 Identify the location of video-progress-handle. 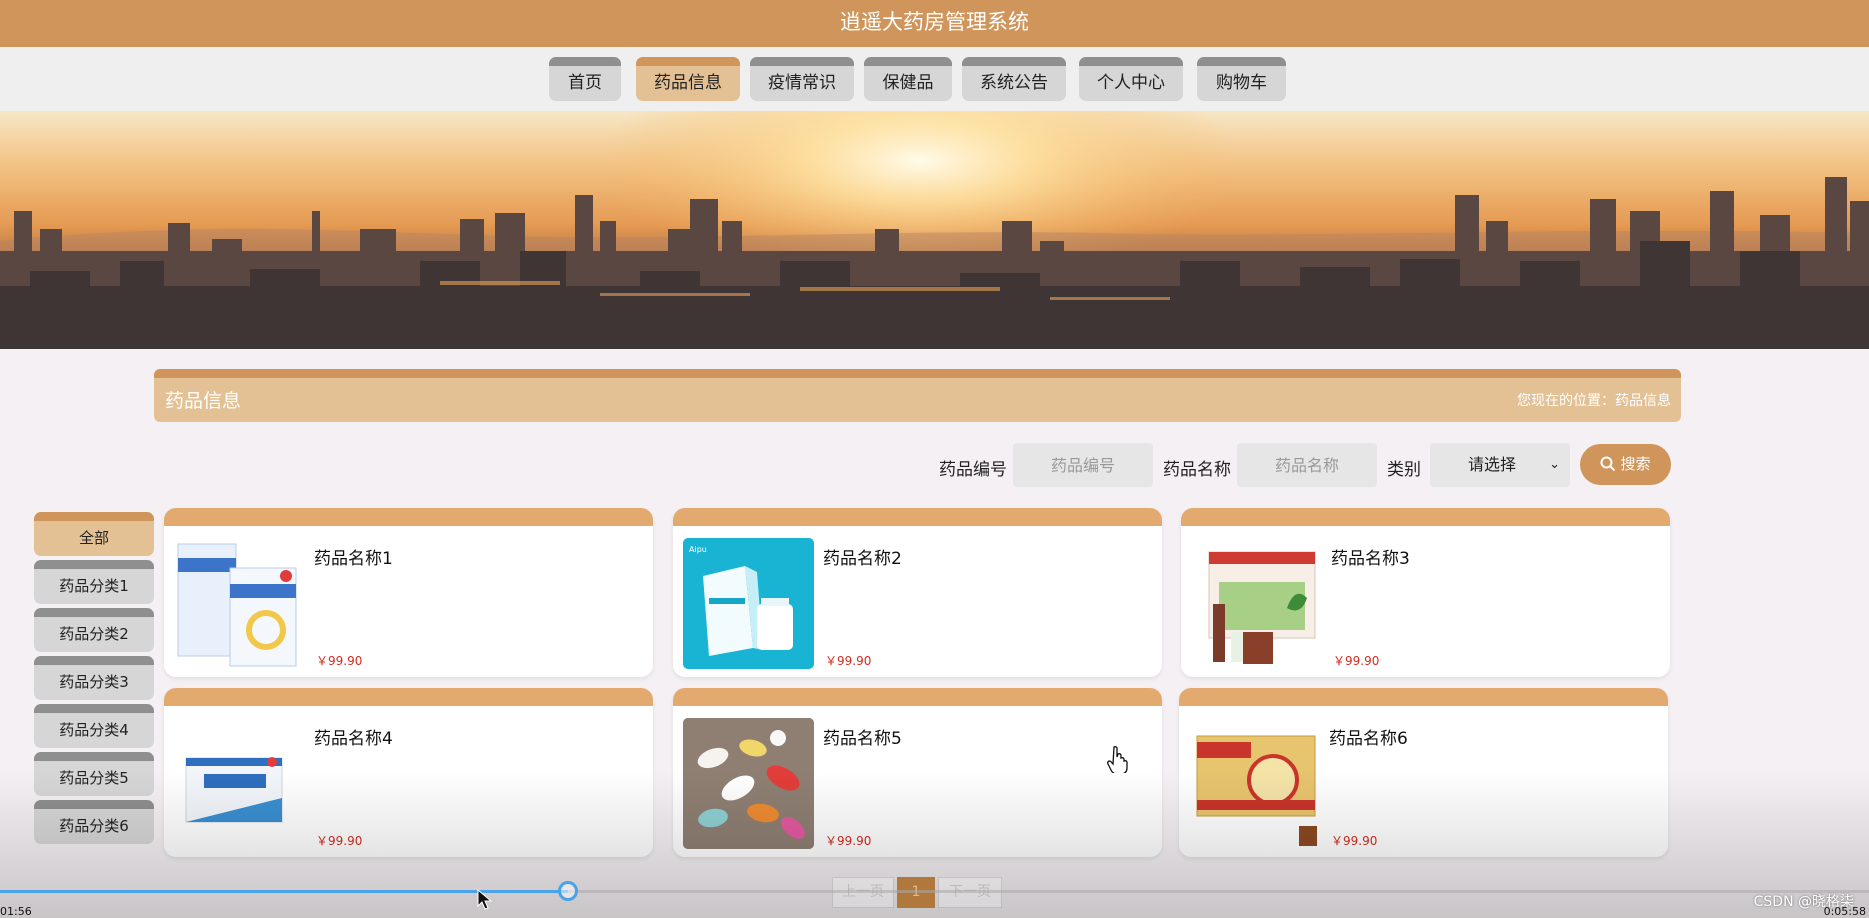
(568, 891).